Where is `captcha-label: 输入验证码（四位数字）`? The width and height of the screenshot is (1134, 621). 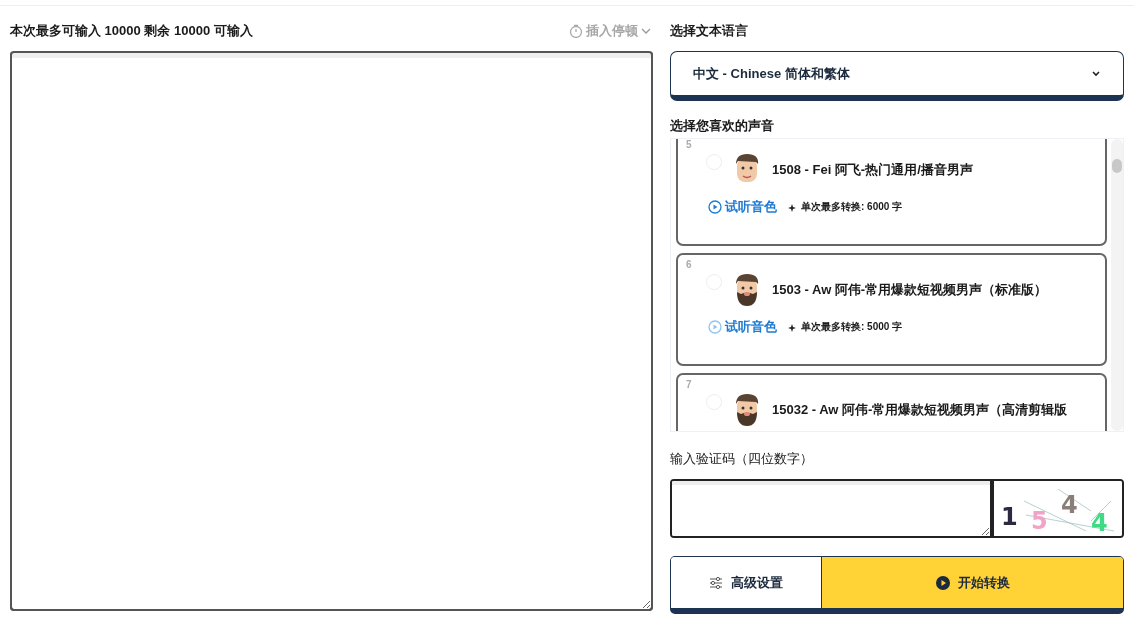 captcha-label: 输入验证码（四位数字） is located at coordinates (742, 459).